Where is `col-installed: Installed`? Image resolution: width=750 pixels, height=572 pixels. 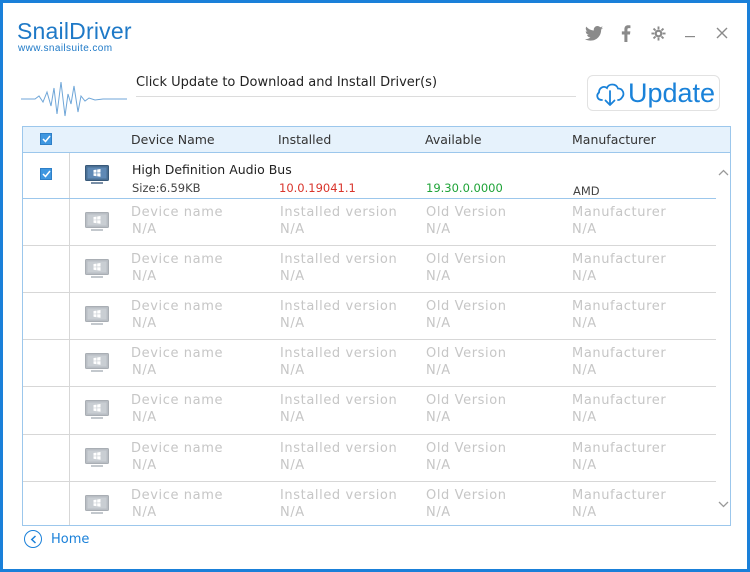 col-installed: Installed is located at coordinates (304, 139).